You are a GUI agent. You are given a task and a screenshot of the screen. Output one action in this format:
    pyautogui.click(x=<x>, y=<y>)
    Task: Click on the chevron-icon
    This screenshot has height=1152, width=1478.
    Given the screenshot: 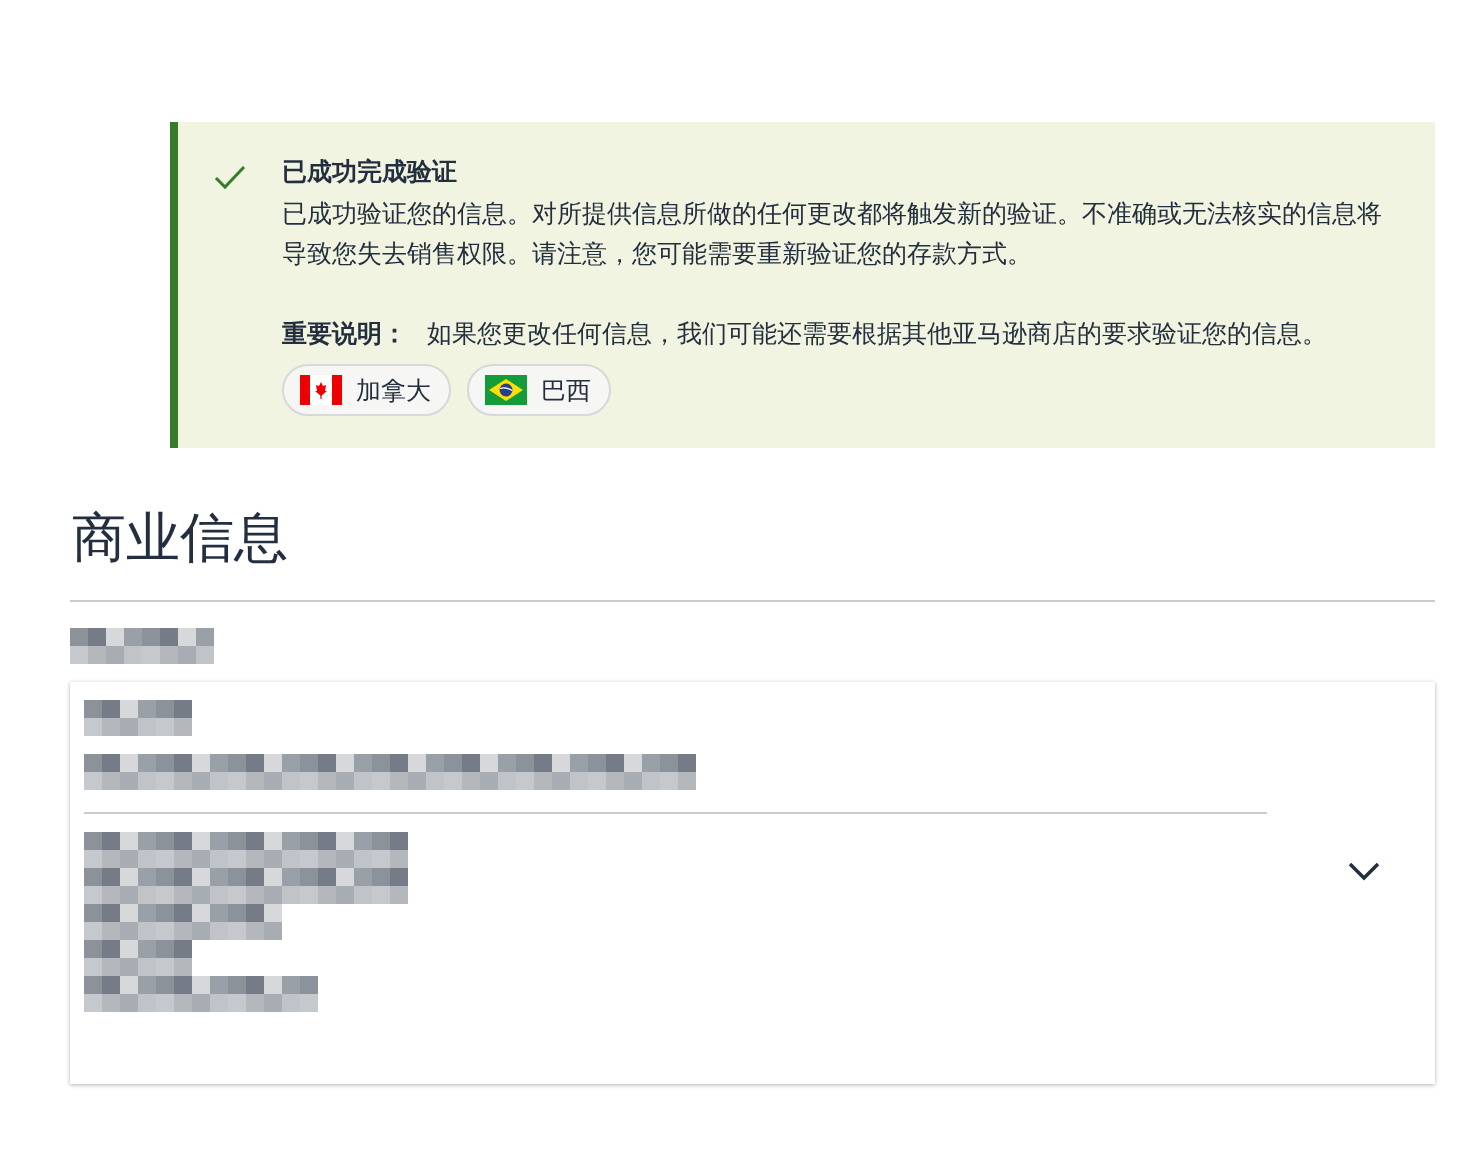 What is the action you would take?
    pyautogui.click(x=1364, y=871)
    